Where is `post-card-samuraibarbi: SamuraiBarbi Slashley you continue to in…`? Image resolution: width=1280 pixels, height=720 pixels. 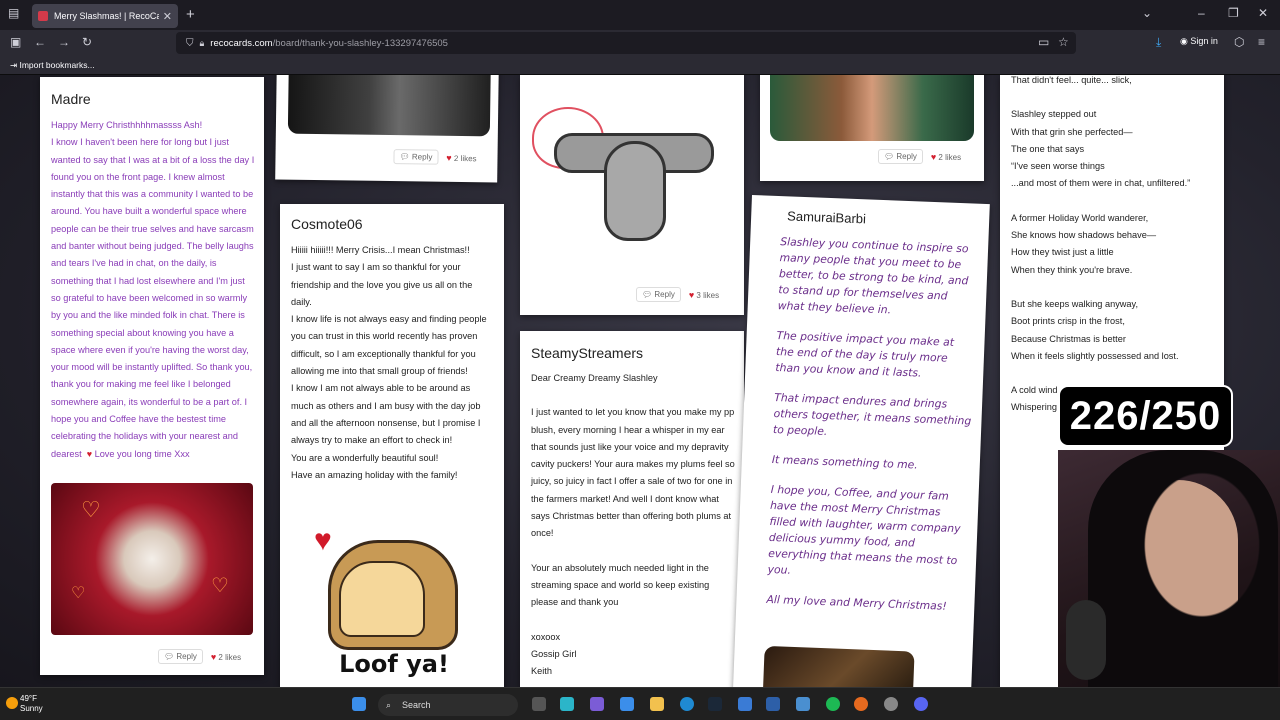 post-card-samuraibarbi: SamuraiBarbi Slashley you continue to in… is located at coordinates (861, 441).